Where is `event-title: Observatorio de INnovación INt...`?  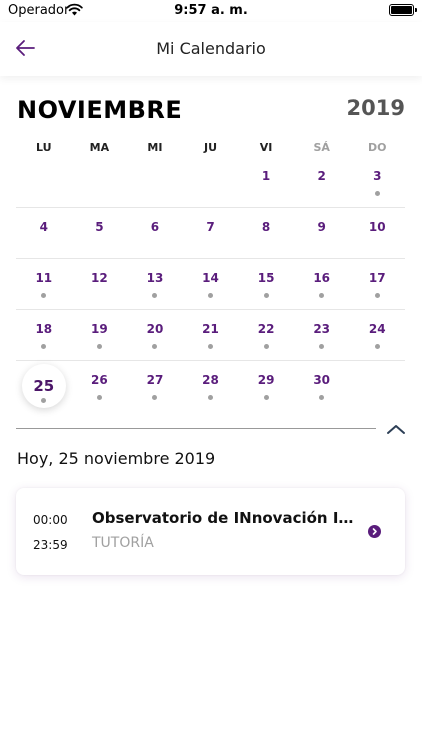 event-title: Observatorio de INnovación INt... is located at coordinates (226, 518).